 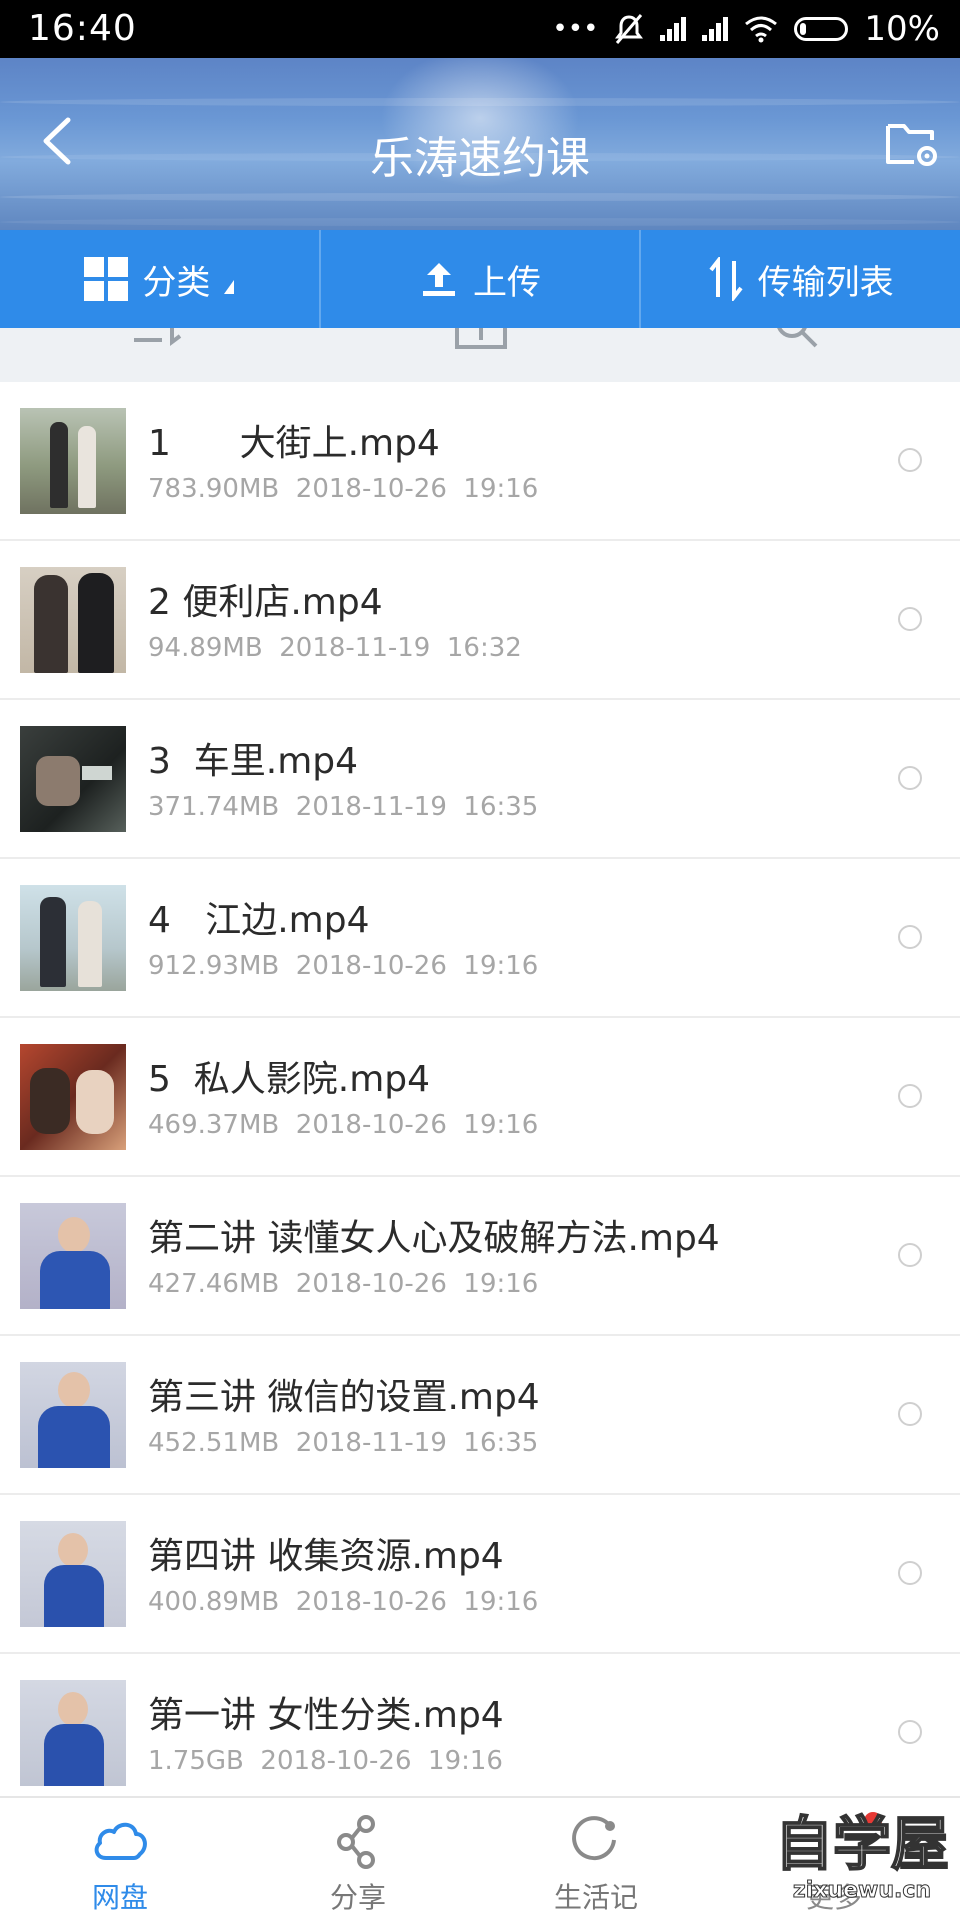 What do you see at coordinates (289, 1079) in the screenshot?
I see `file-name: 5 私人影院.mp4` at bounding box center [289, 1079].